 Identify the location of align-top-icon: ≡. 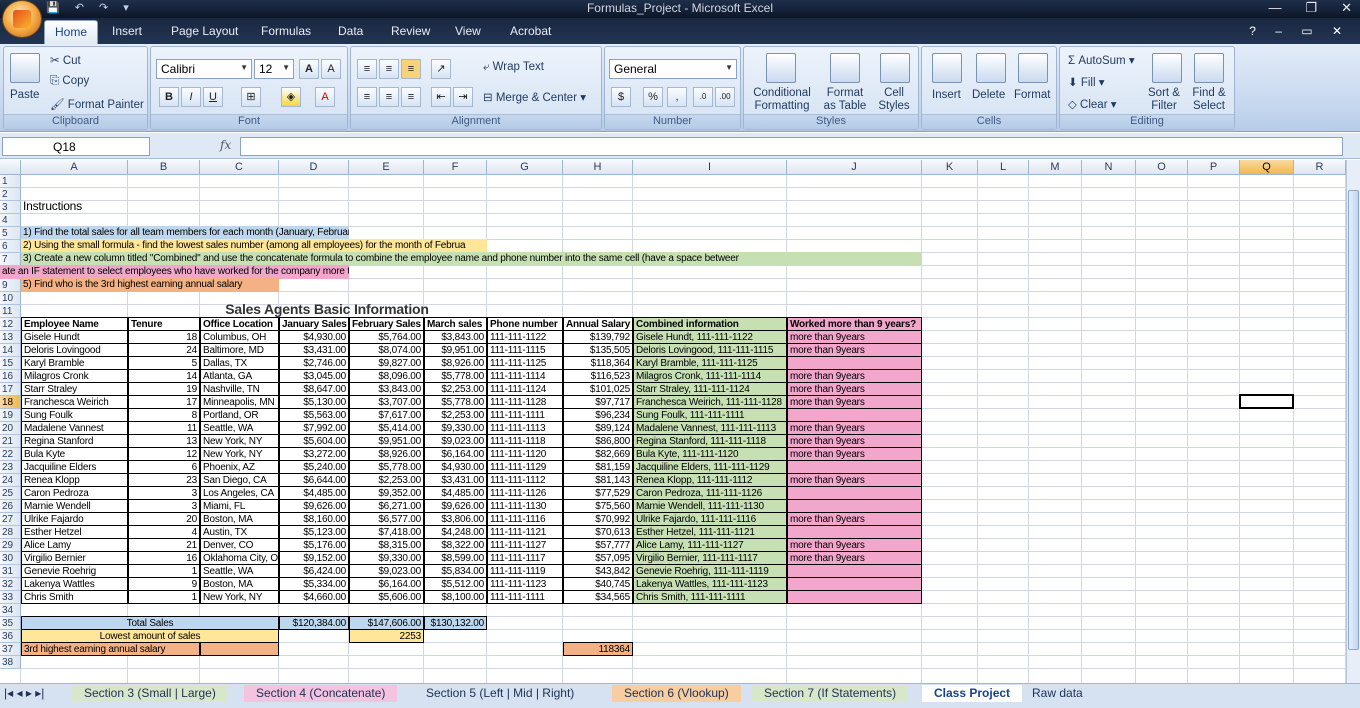
(367, 69).